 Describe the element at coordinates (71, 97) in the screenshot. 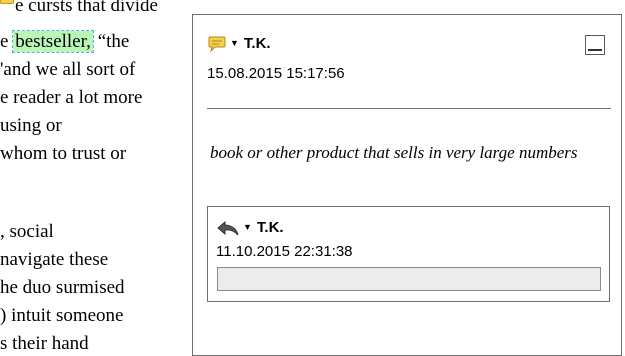

I see `doc-line-4: e reader a lot more` at that location.